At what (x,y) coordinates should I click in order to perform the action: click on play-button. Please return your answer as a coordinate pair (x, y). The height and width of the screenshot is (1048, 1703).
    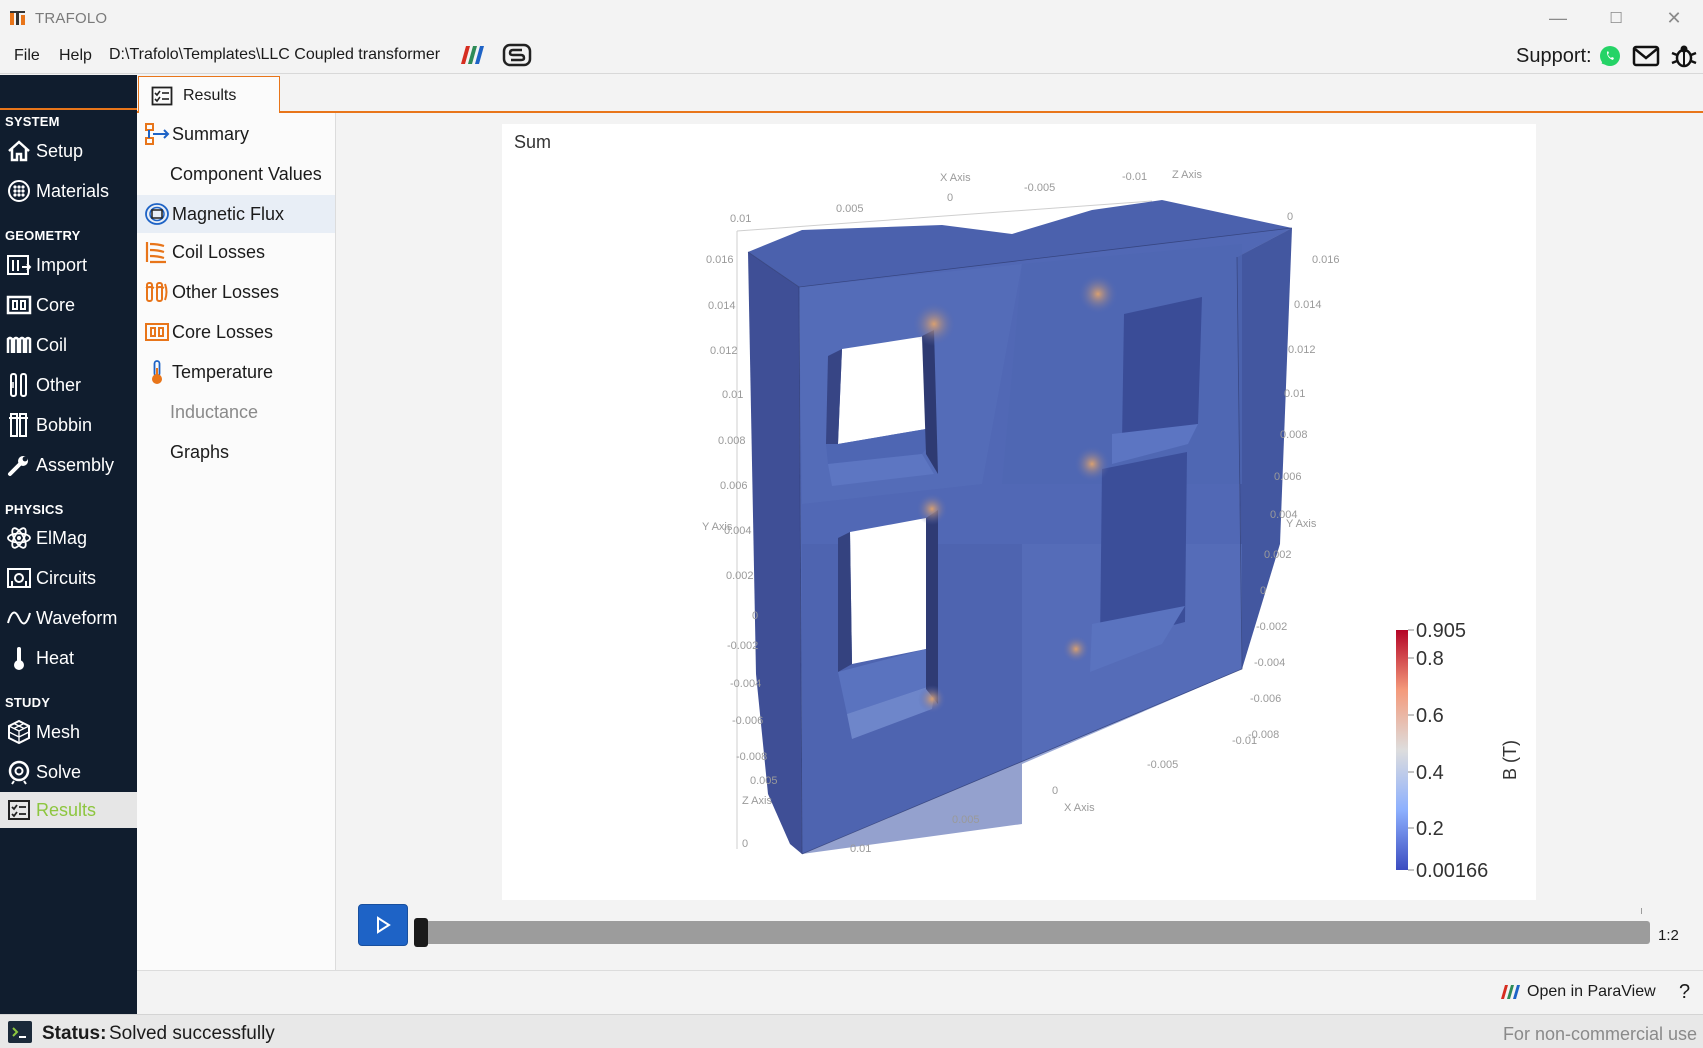
    Looking at the image, I should click on (383, 925).